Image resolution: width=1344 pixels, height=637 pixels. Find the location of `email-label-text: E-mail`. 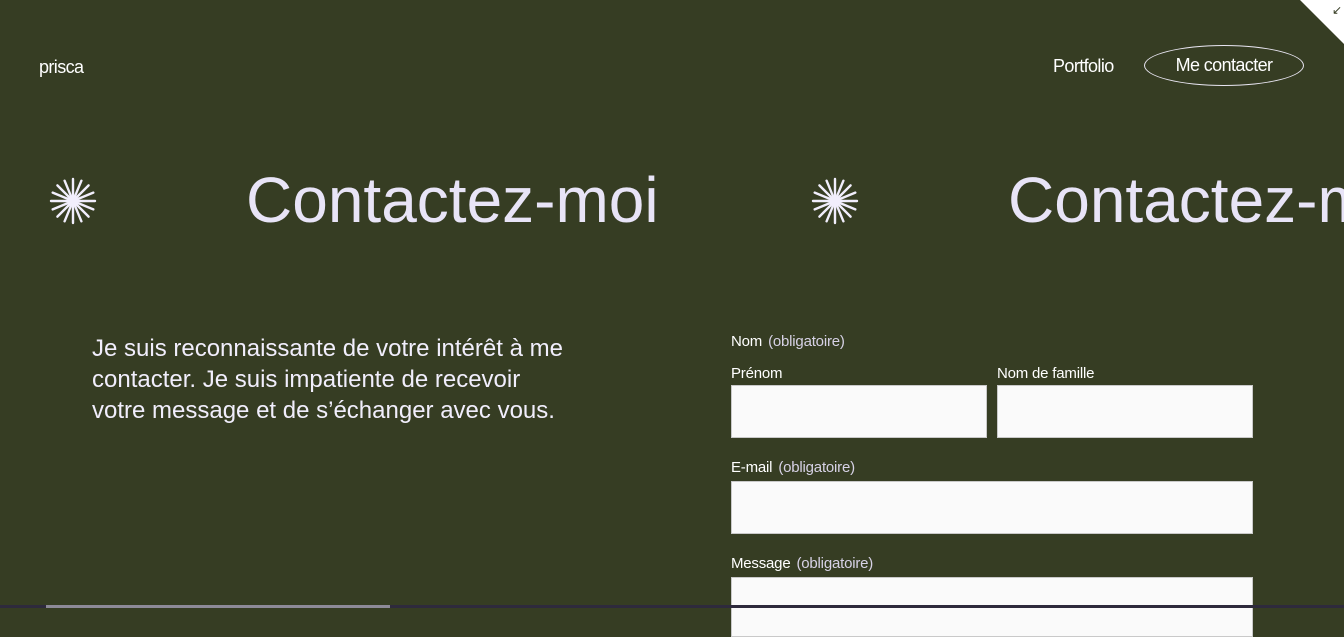

email-label-text: E-mail is located at coordinates (752, 467).